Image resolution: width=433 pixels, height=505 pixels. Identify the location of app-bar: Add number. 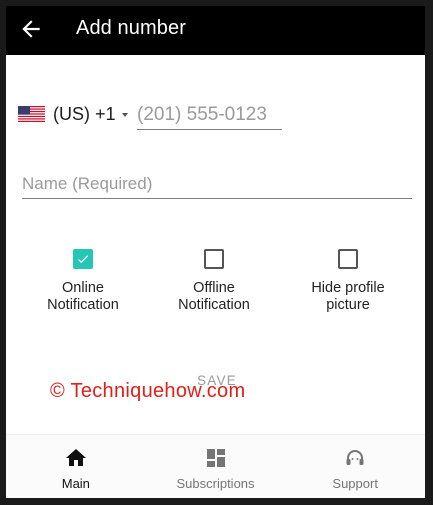
(215, 30).